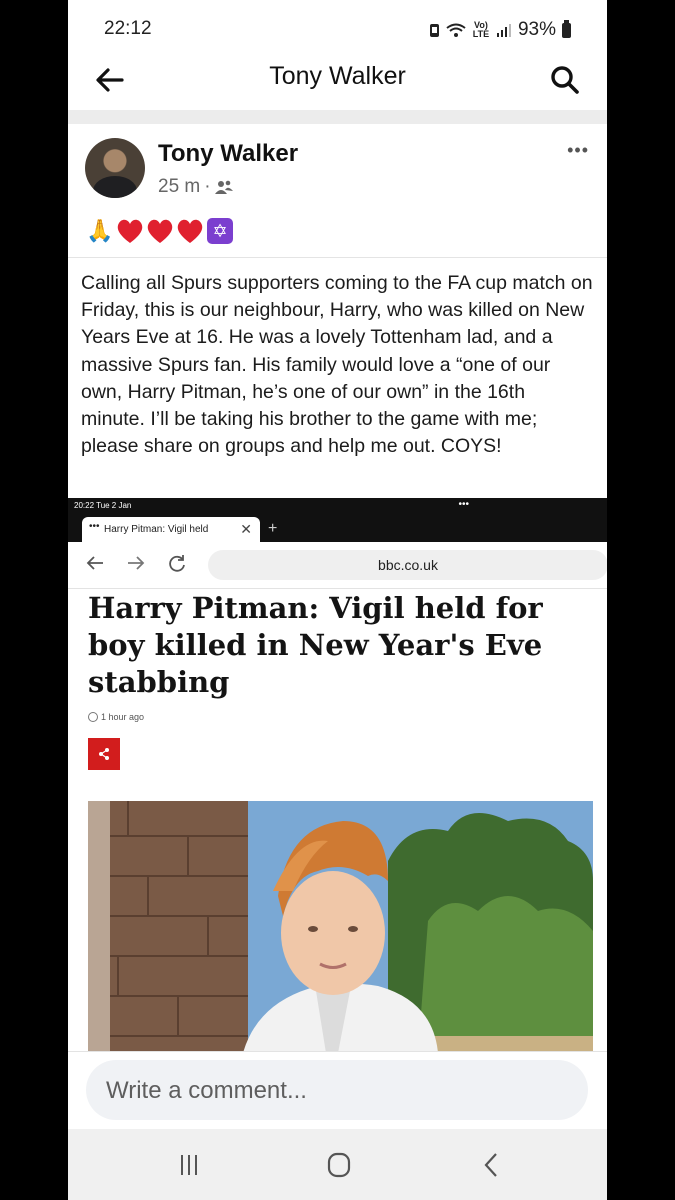  I want to click on search-icon, so click(565, 80).